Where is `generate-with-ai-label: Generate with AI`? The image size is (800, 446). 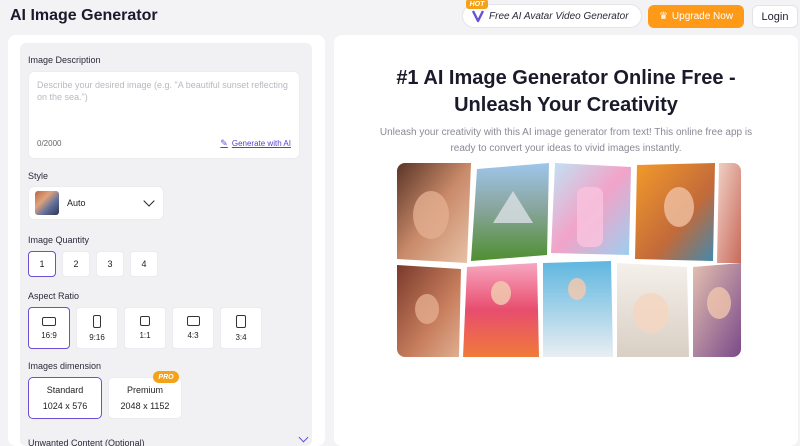 generate-with-ai-label: Generate with AI is located at coordinates (261, 143).